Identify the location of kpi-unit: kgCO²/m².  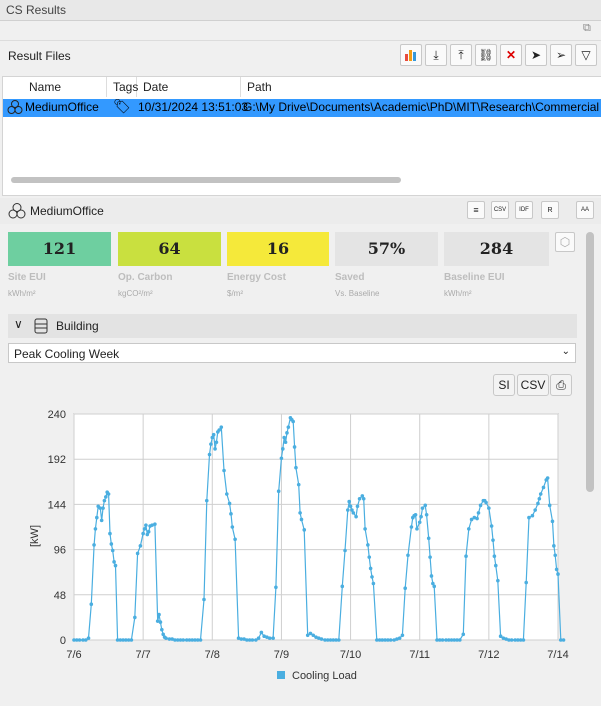
(135, 293).